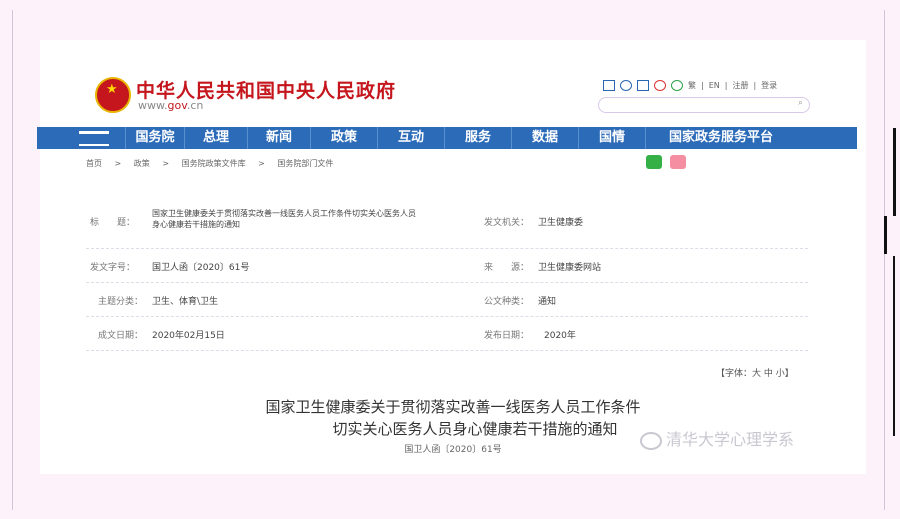 The width and height of the screenshot is (900, 519). I want to click on link-register: 注册, so click(740, 85).